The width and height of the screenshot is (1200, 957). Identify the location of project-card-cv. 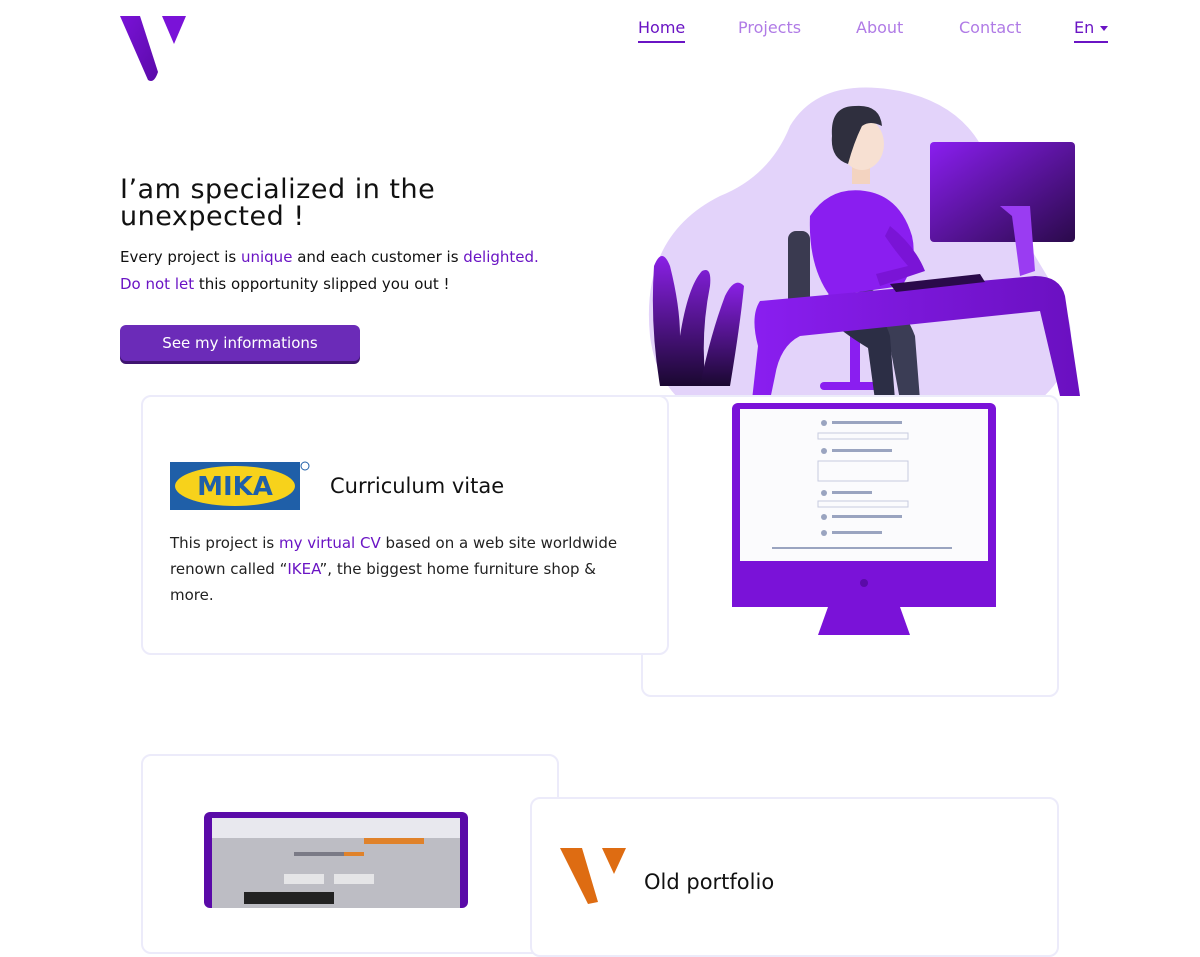
(405, 525).